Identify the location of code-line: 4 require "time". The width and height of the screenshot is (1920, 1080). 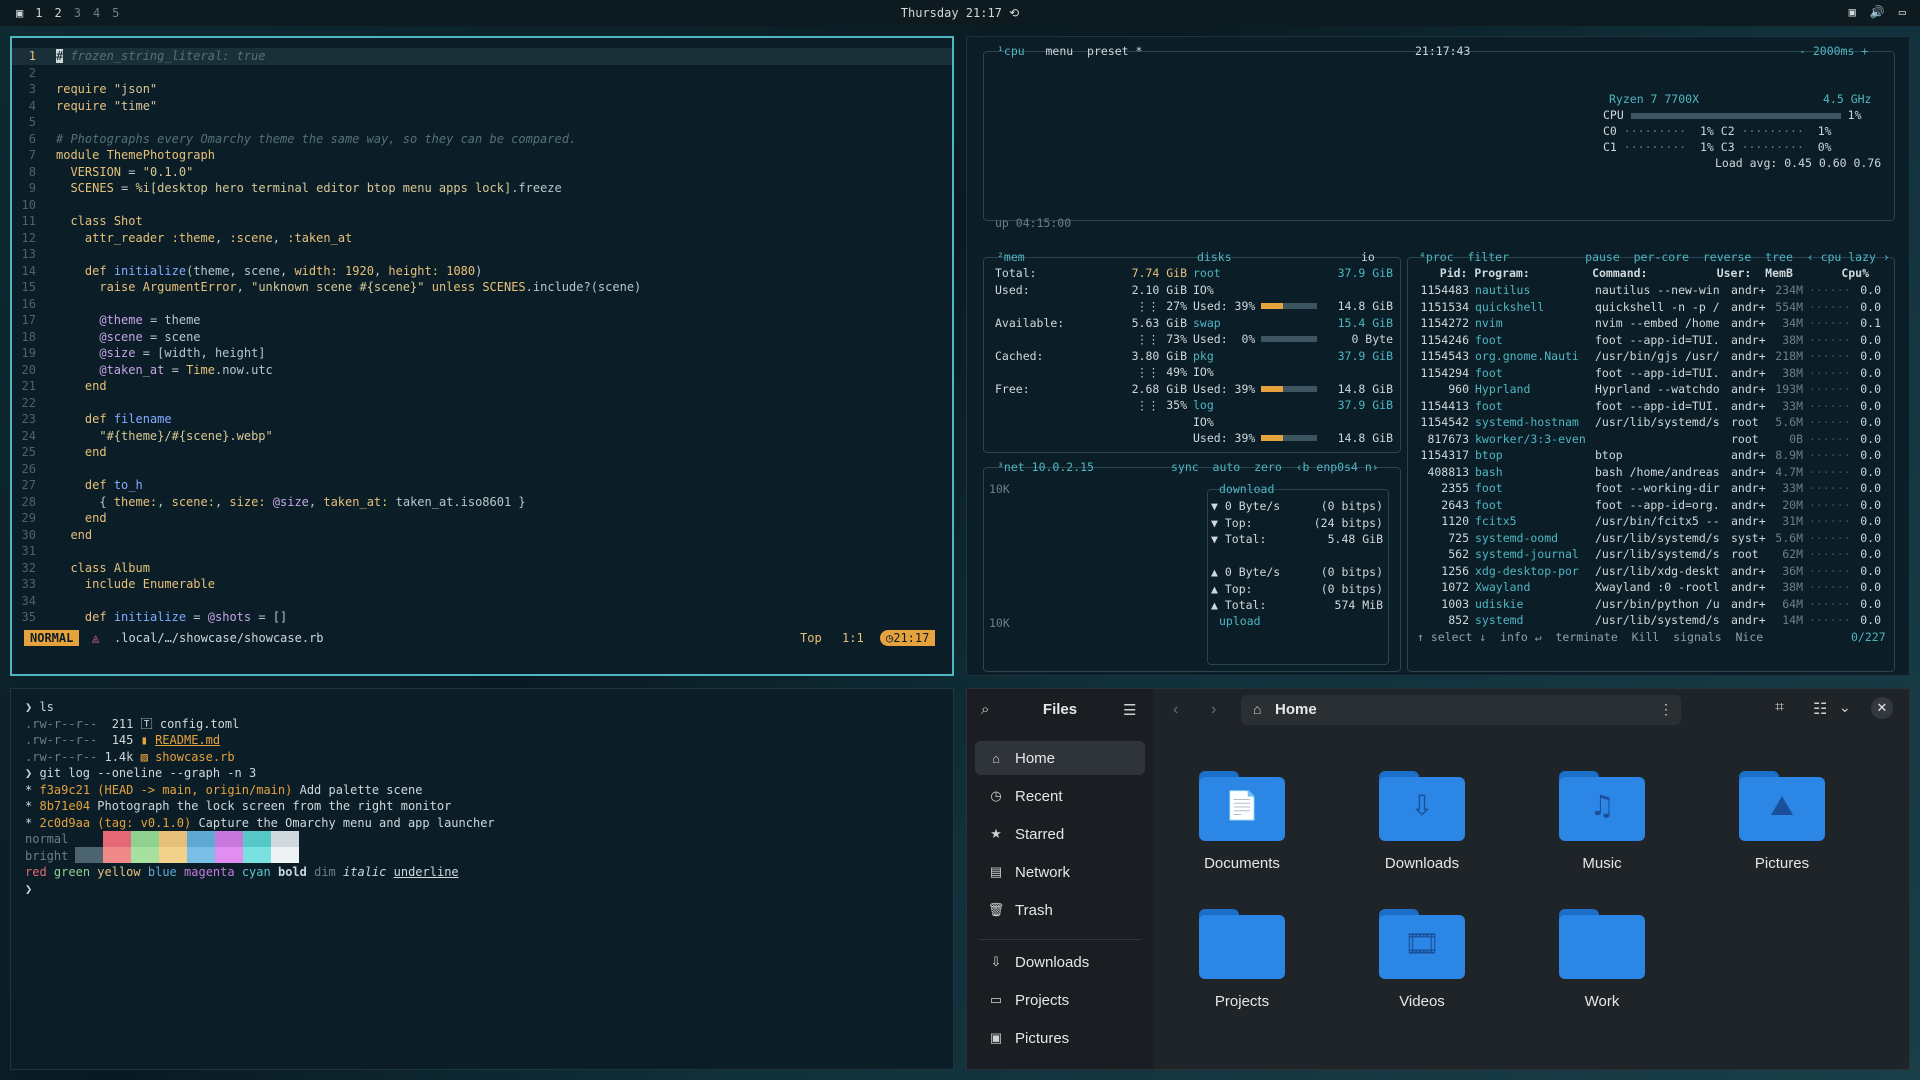
(482, 106).